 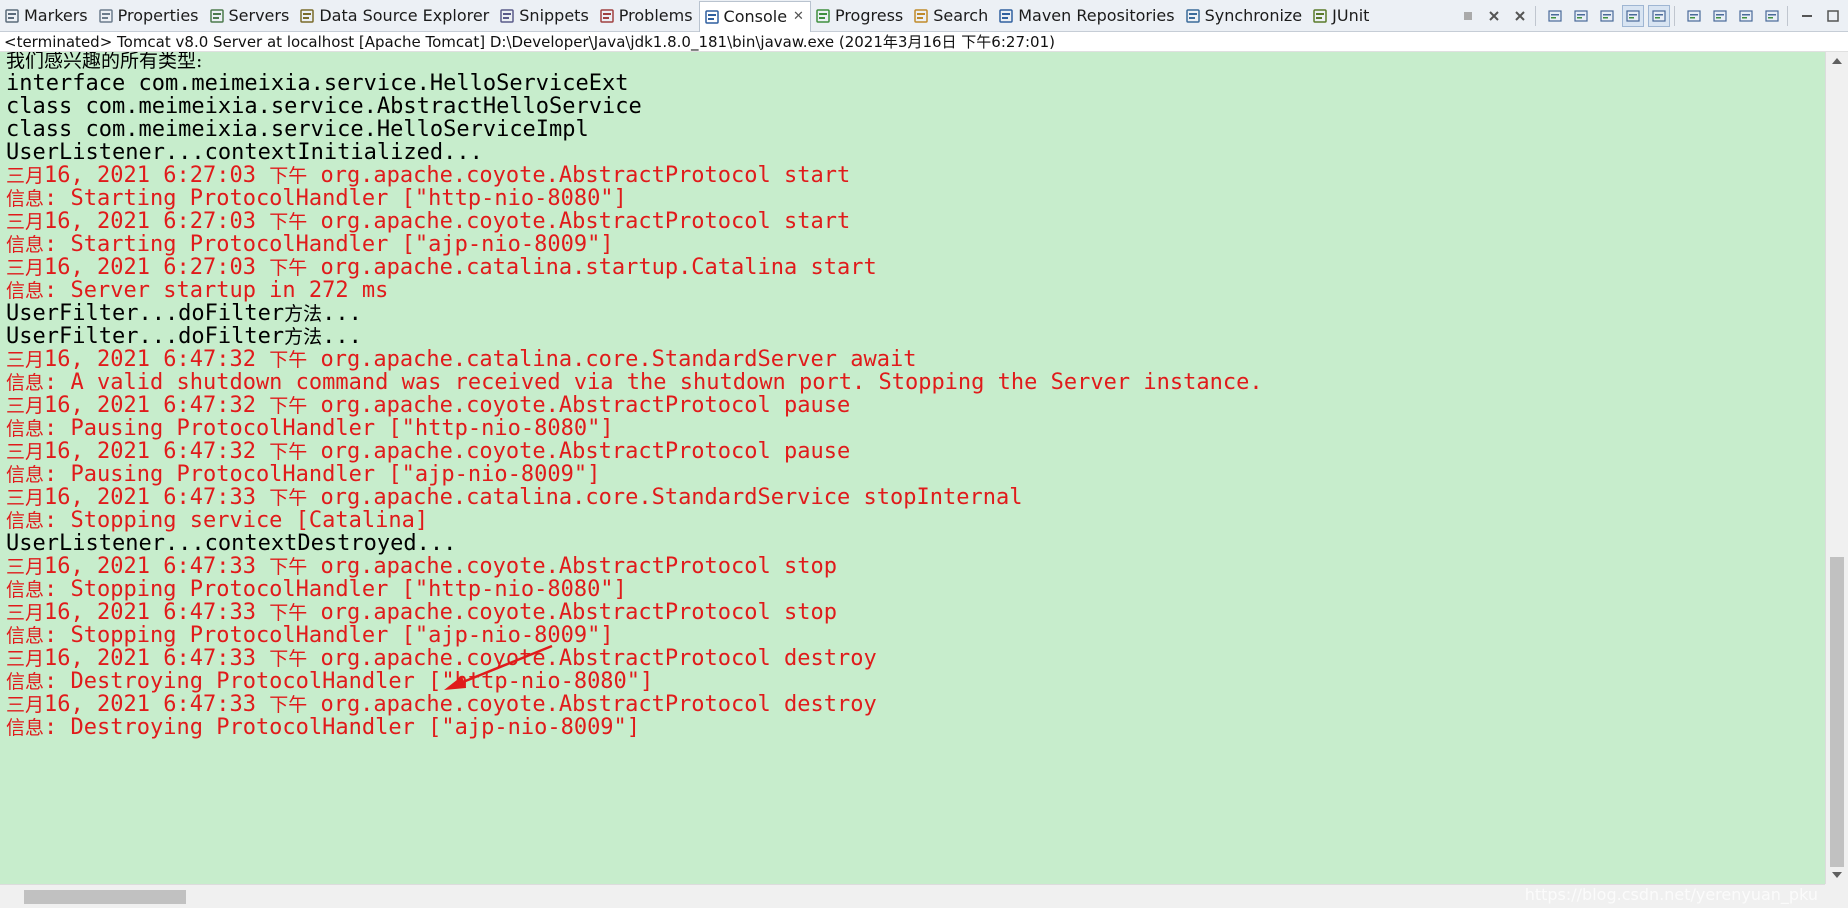 What do you see at coordinates (1607, 16) in the screenshot?
I see `word-wrap-button` at bounding box center [1607, 16].